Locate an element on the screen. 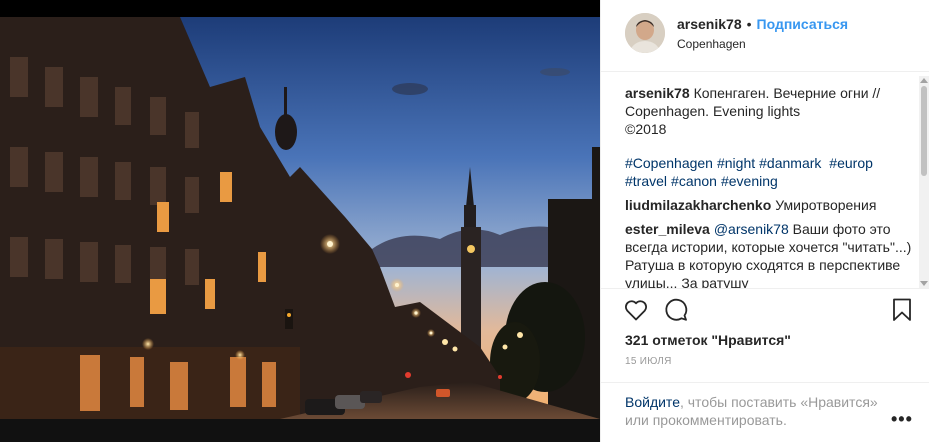  comment: liudmilazakharchenko Умиротворения is located at coordinates (771, 205).